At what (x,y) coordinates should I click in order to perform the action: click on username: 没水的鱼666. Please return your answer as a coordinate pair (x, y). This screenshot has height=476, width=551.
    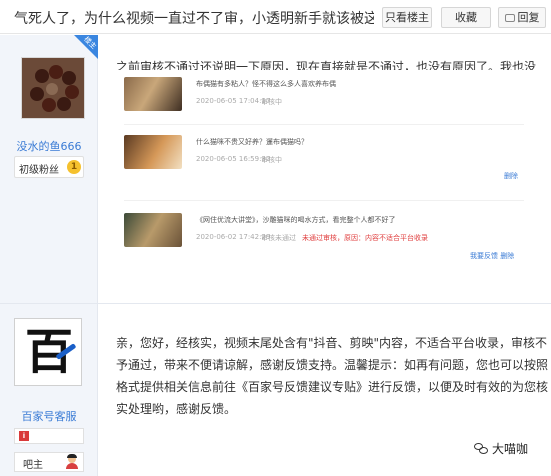
    Looking at the image, I should click on (49, 146).